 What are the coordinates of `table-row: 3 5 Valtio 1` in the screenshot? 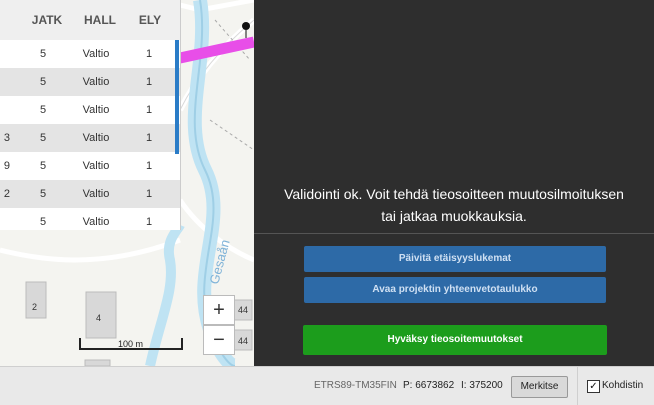 It's located at (90, 138).